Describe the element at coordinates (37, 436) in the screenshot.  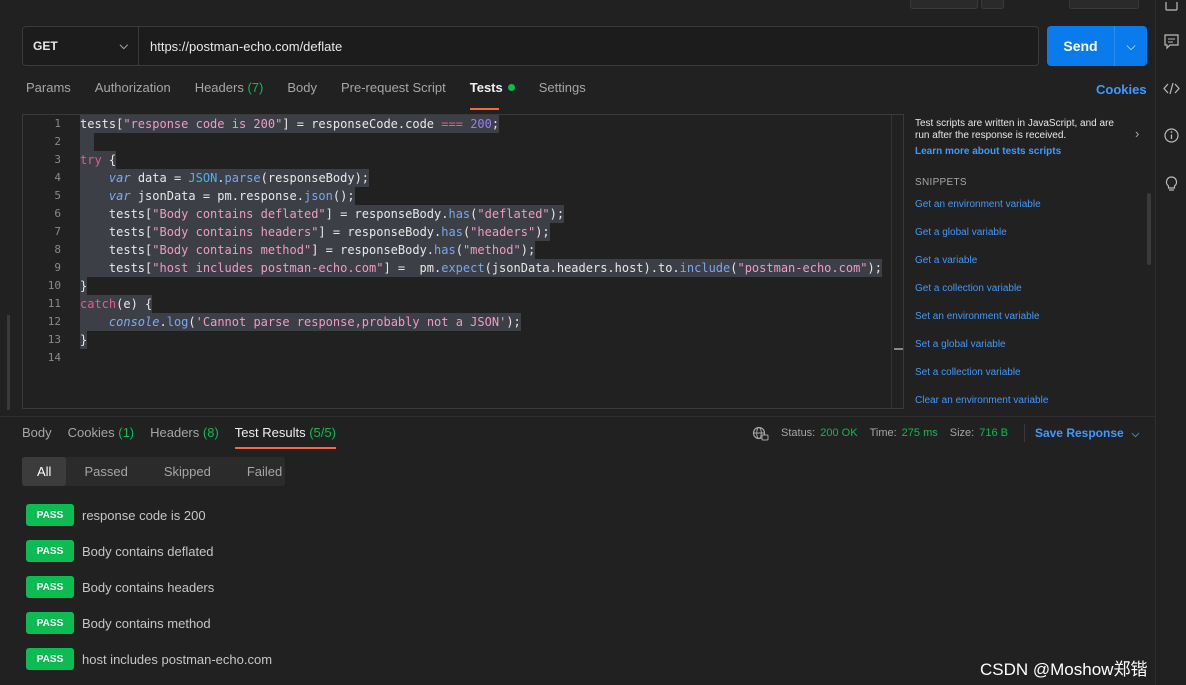
I see `tab-response-body: Body` at that location.